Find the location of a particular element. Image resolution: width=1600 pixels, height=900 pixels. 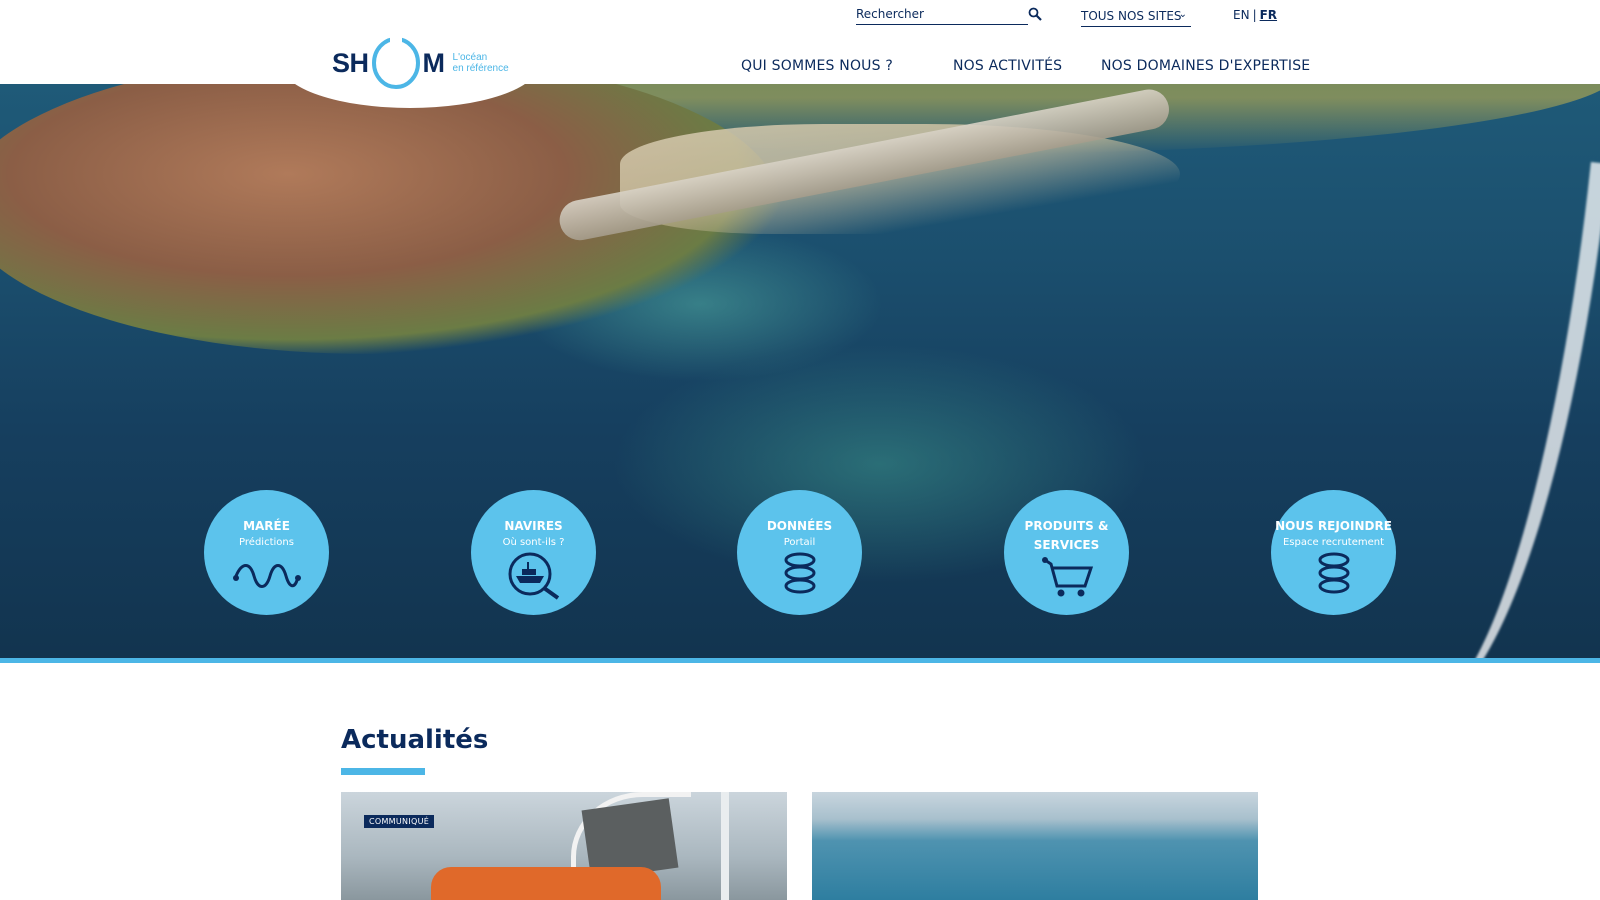

quicklink-navires-subtitle: Où sont-ils ? is located at coordinates (533, 542).